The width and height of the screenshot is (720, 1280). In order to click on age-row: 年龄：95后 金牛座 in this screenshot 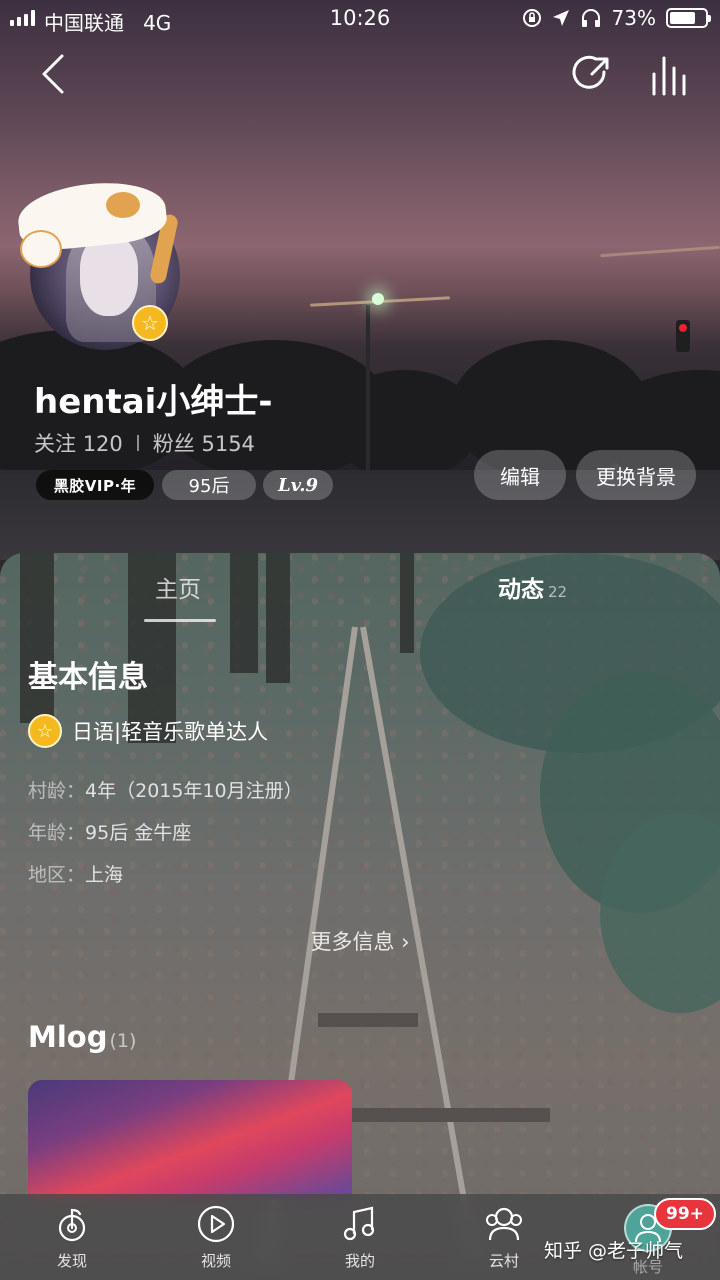, I will do `click(110, 833)`.